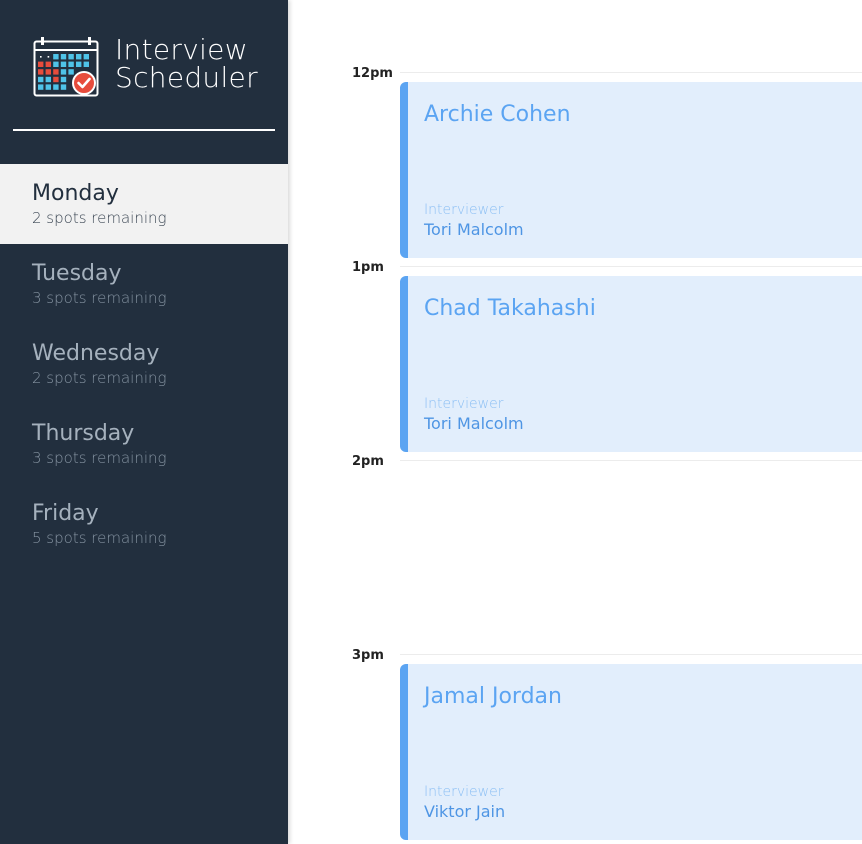 The width and height of the screenshot is (862, 844). I want to click on day-name: Thursday, so click(83, 433).